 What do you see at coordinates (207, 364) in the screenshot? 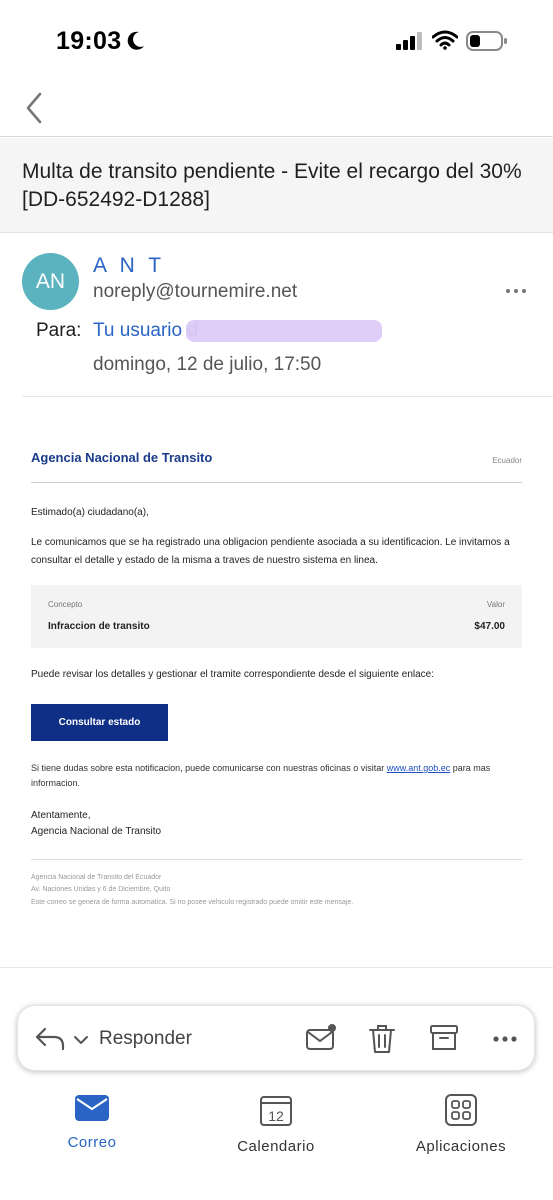
I see `email-date: domingo, 12 de julio, 17:50` at bounding box center [207, 364].